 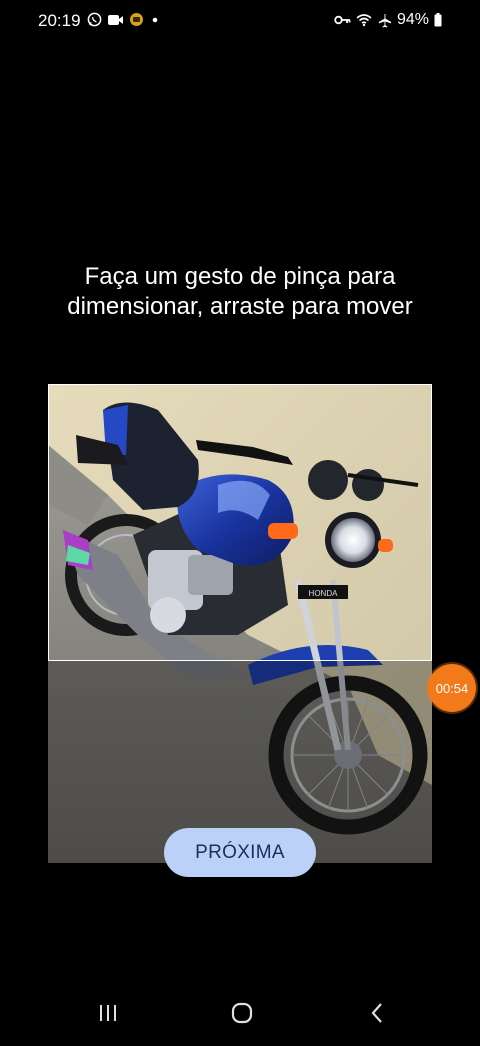 I want to click on instruction-line-2: dimensionar, arraste para mover, so click(x=240, y=306).